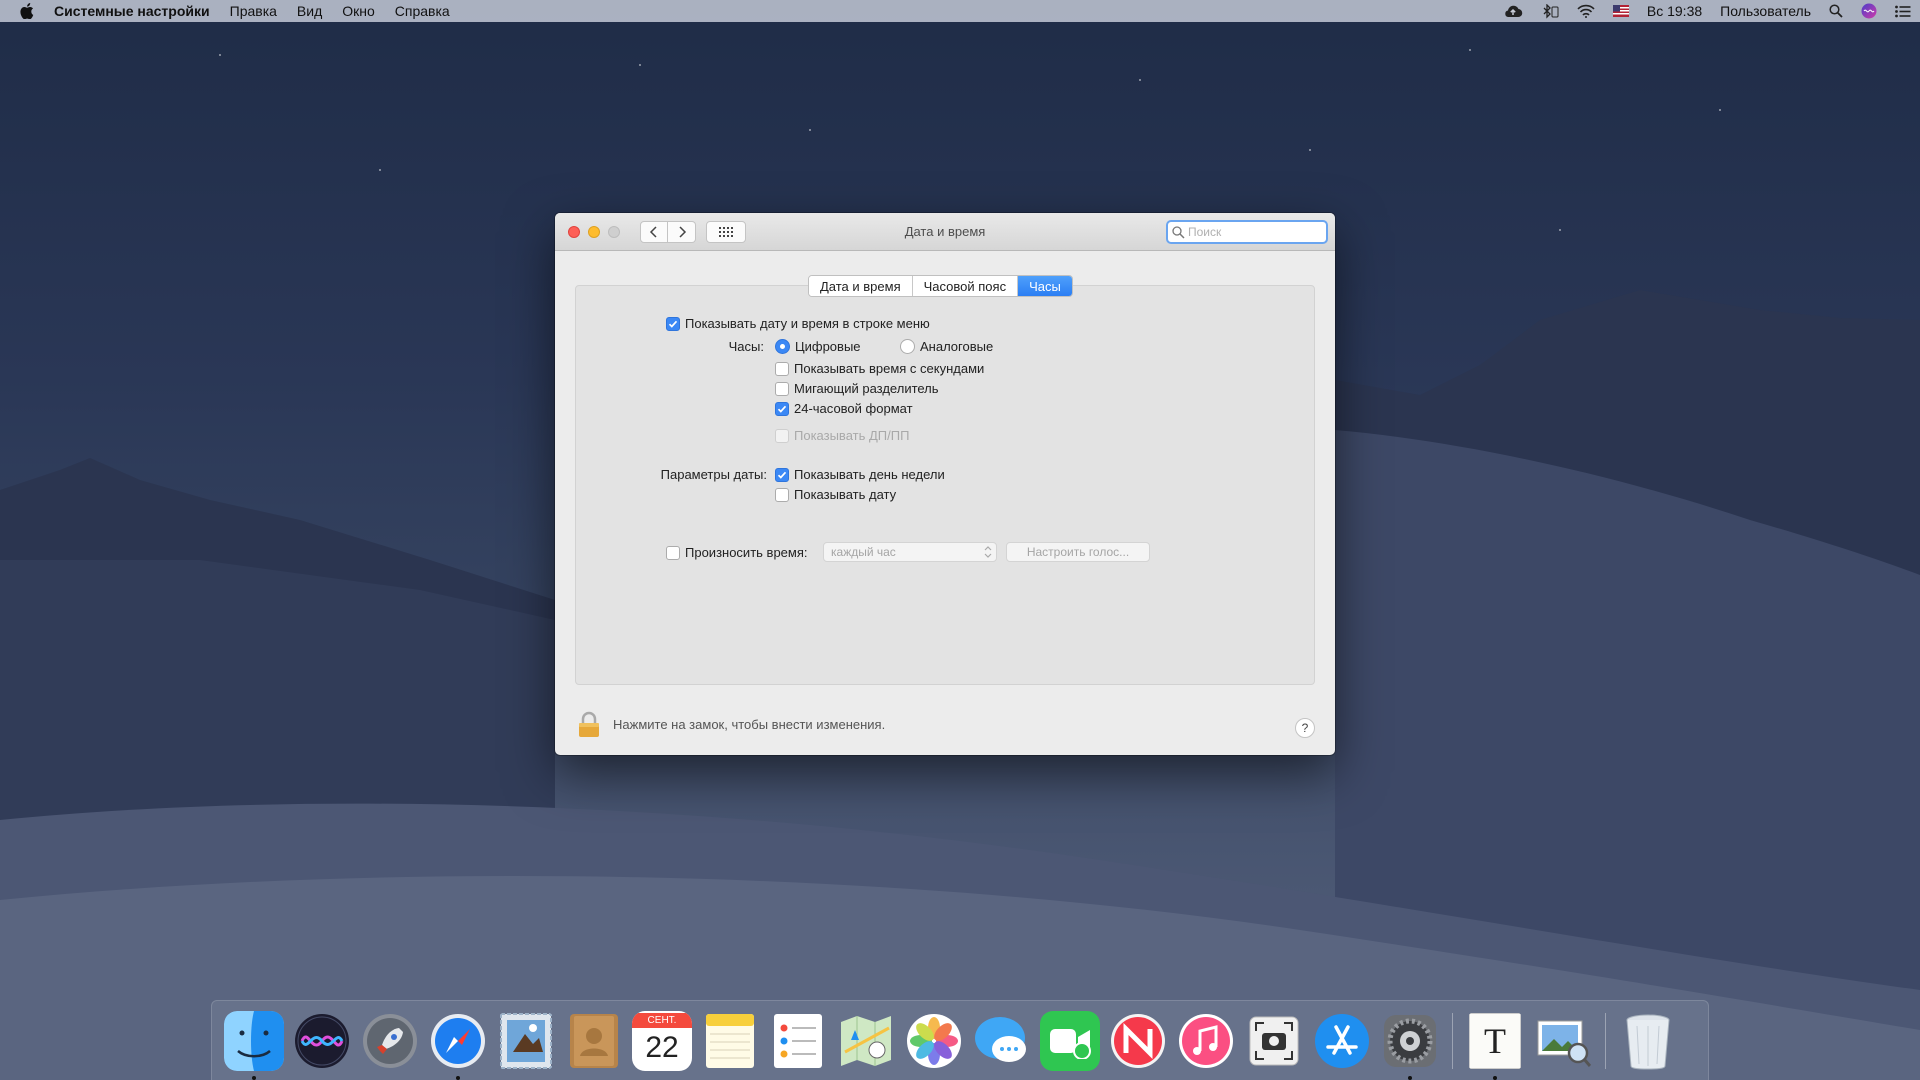  What do you see at coordinates (1621, 11) in the screenshot?
I see `input-source-flag-icon` at bounding box center [1621, 11].